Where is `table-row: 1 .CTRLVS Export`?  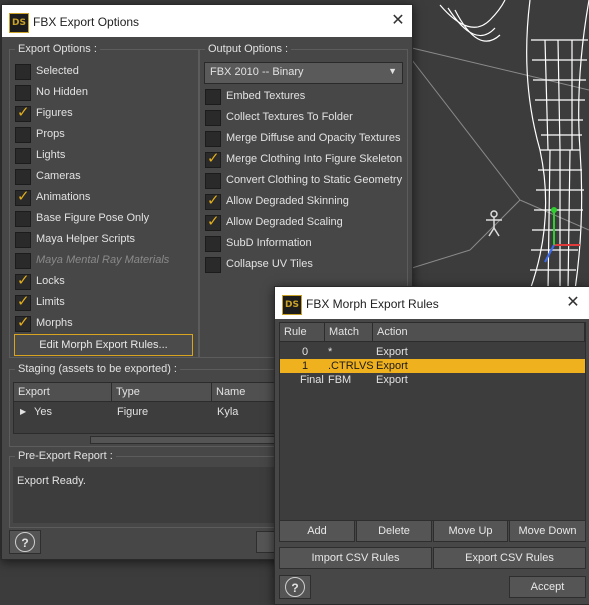 table-row: 1 .CTRLVS Export is located at coordinates (432, 366).